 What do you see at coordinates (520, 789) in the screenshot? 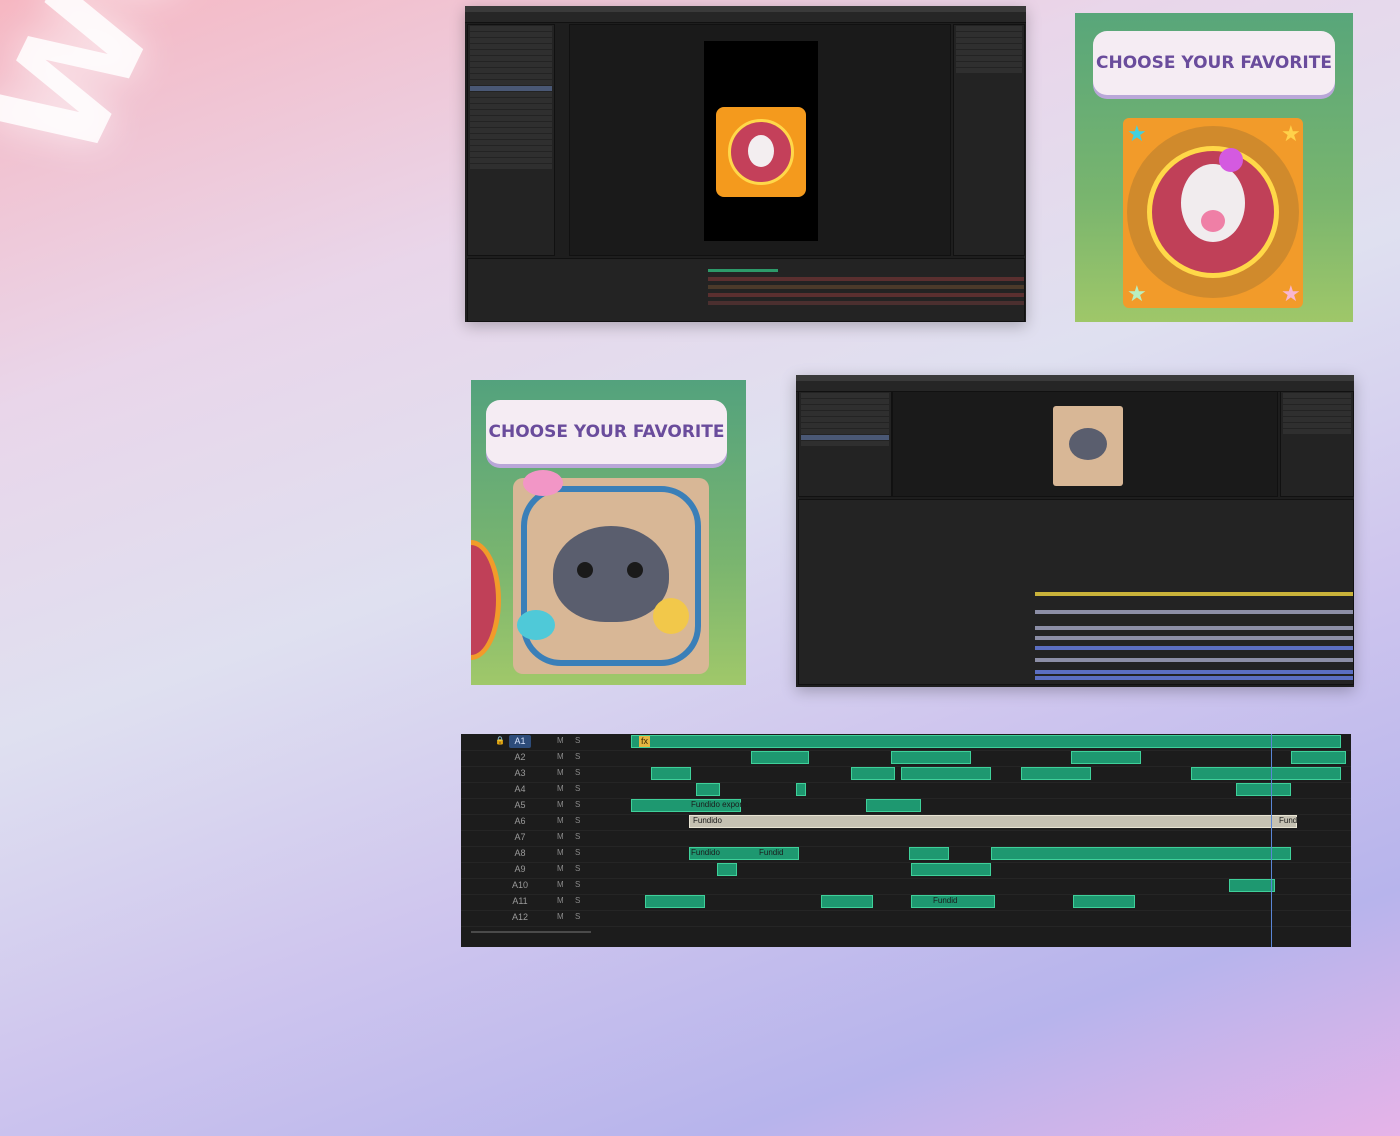
I see `track-label: A4` at bounding box center [520, 789].